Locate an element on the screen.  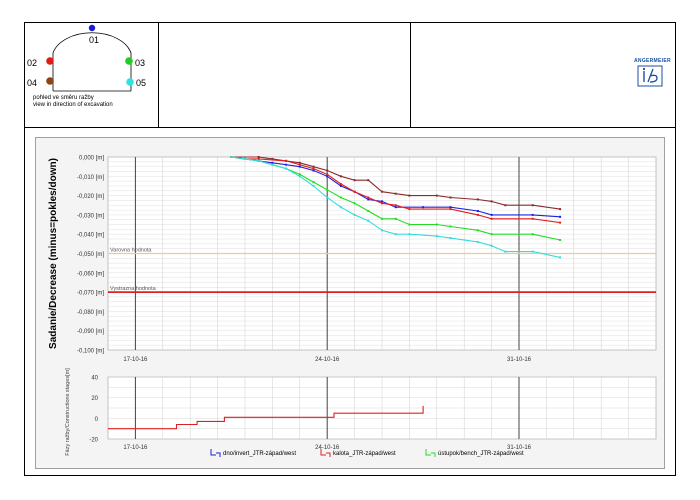
header-logo-cell: ANGERMEIER is located at coordinates (543, 75).